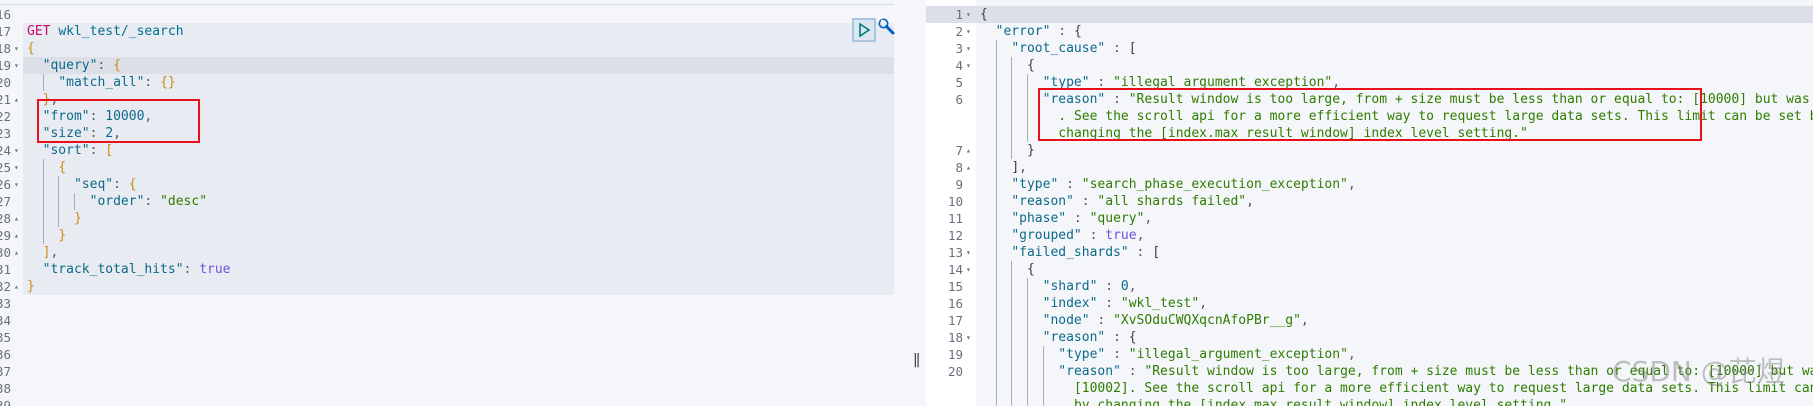 Image resolution: width=1813 pixels, height=406 pixels. Describe the element at coordinates (5, 218) in the screenshot. I see `line-number: 28` at that location.